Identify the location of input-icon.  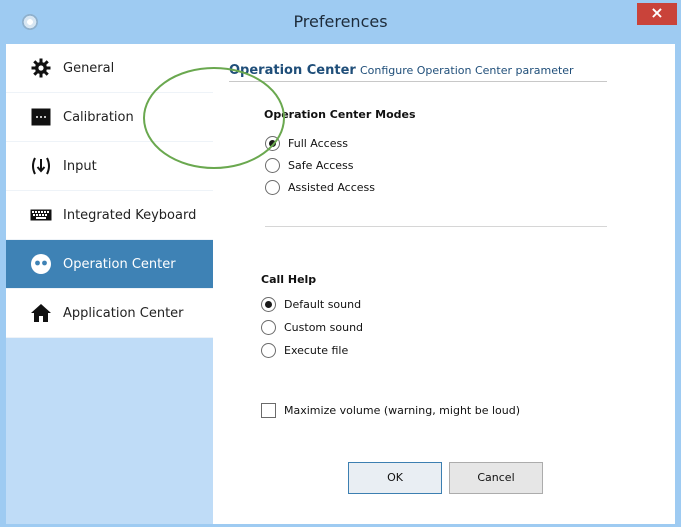
(41, 166).